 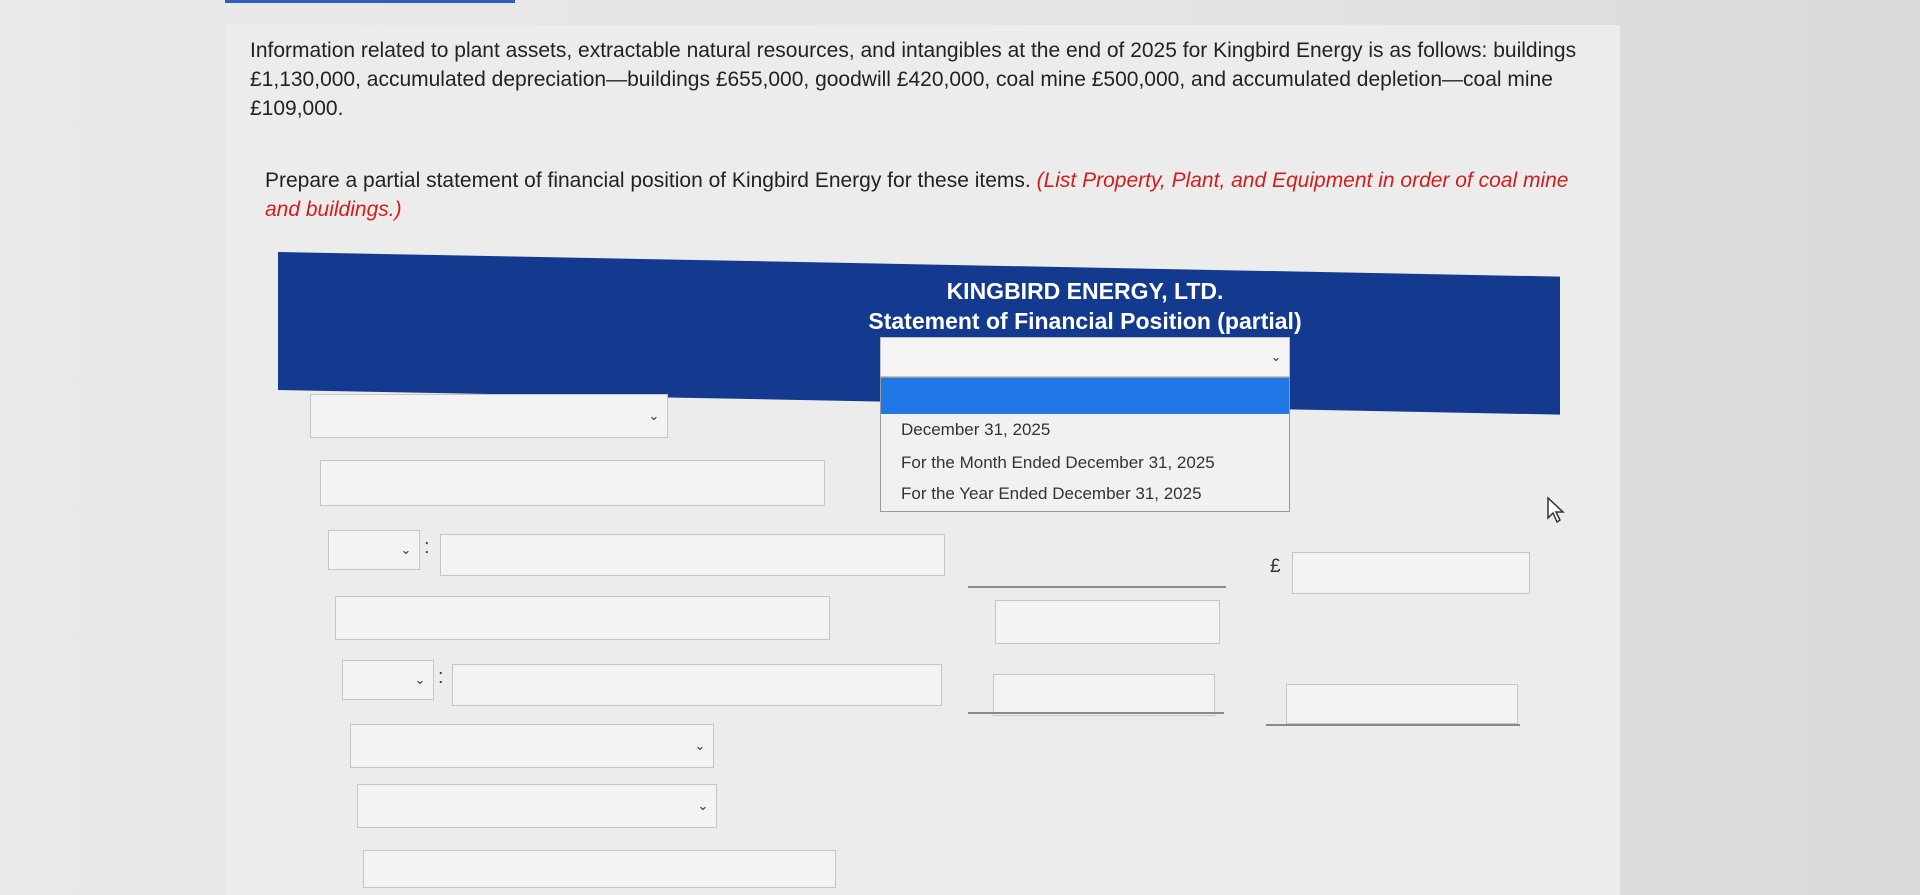 I want to click on top-accent-bar, so click(x=370, y=1).